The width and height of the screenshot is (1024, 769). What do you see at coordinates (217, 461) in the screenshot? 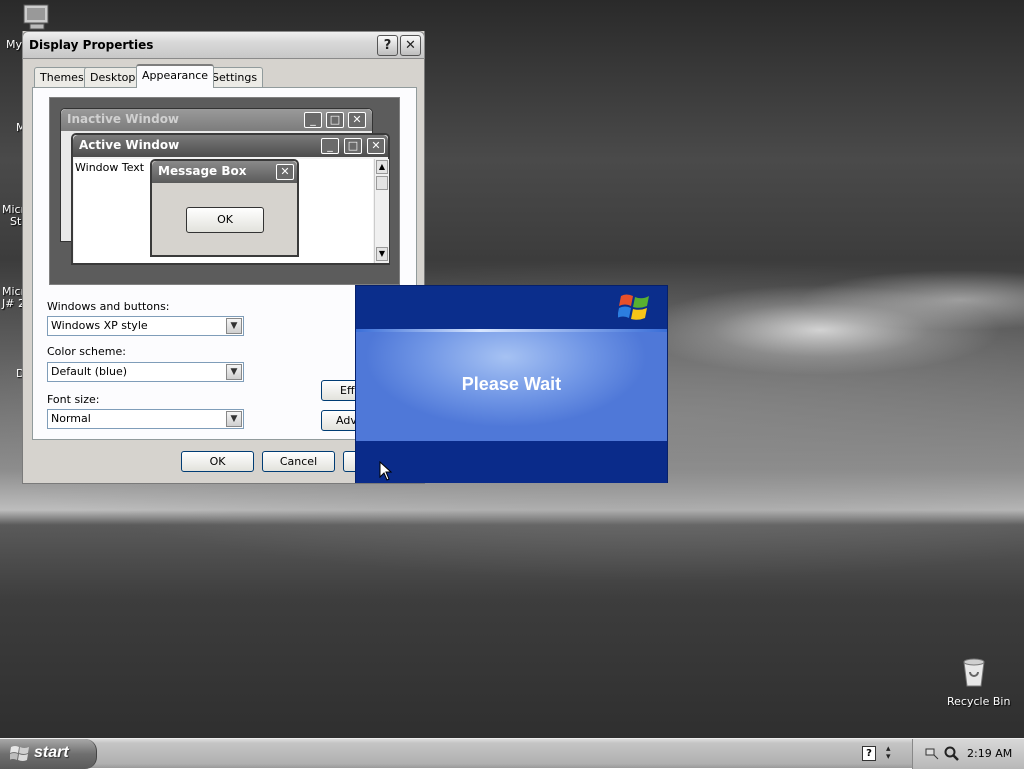
I see `ok-button: OK` at bounding box center [217, 461].